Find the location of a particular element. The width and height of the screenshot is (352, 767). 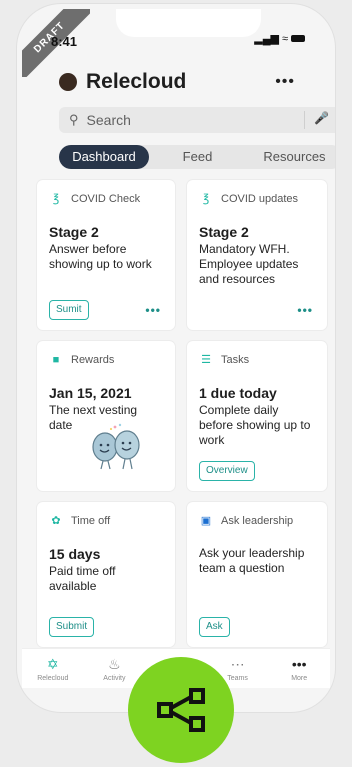

tab-dashboard: Dashboard is located at coordinates (104, 157).